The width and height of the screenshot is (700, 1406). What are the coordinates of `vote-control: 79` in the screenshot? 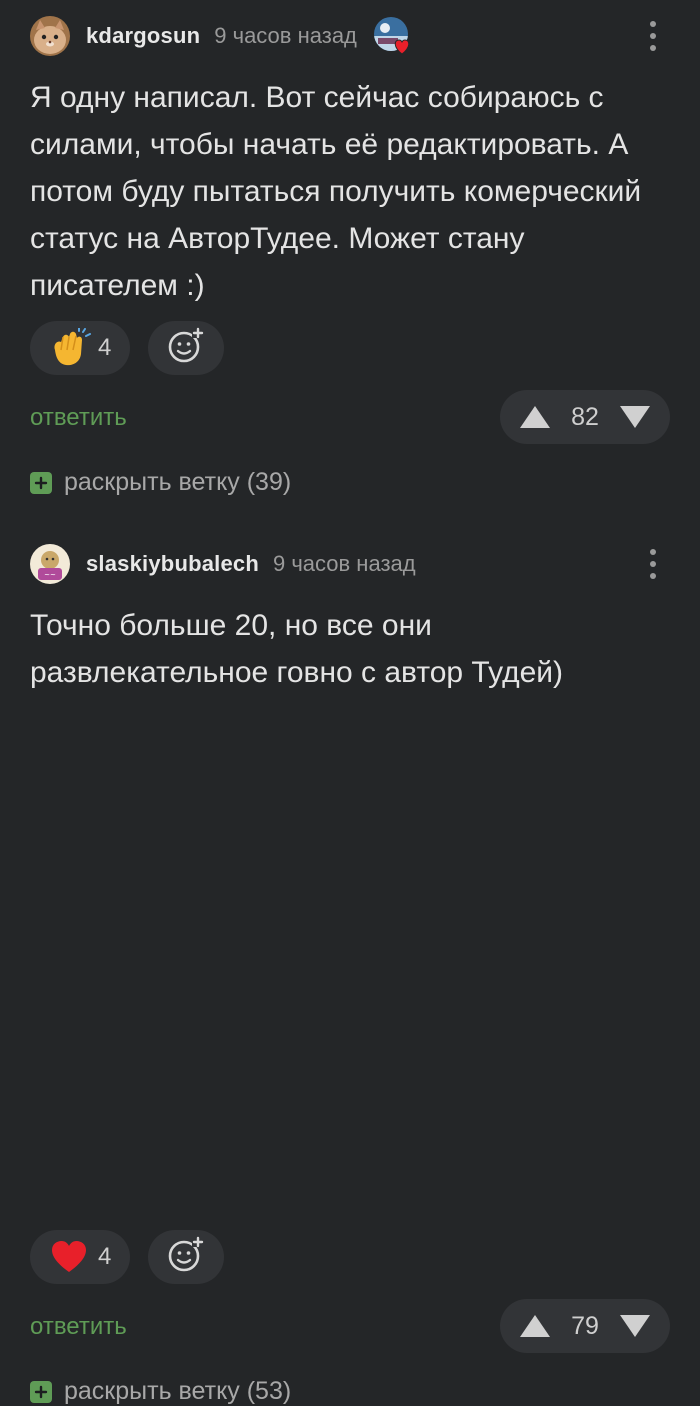 It's located at (585, 1326).